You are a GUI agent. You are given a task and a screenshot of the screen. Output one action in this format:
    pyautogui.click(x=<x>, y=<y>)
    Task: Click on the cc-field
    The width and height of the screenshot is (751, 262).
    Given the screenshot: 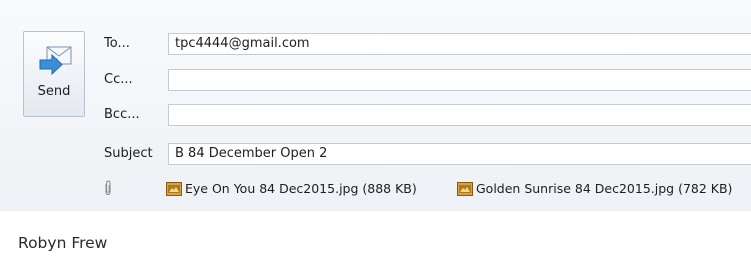 What is the action you would take?
    pyautogui.click(x=459, y=80)
    